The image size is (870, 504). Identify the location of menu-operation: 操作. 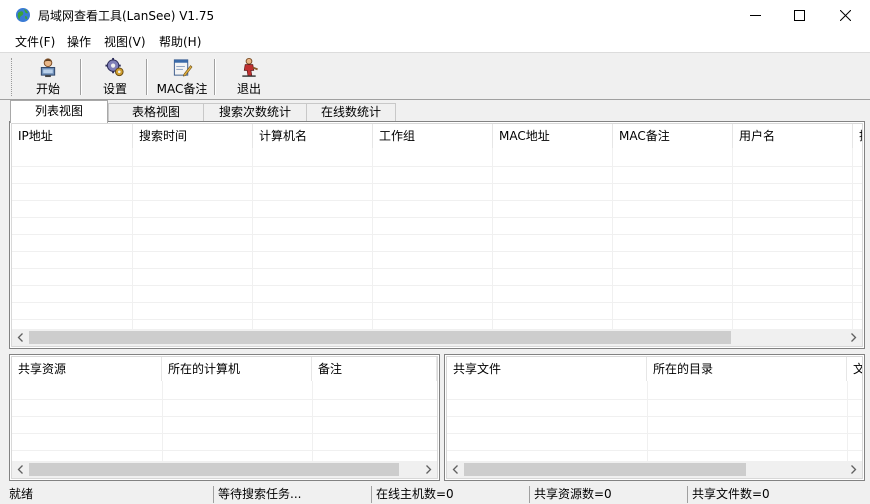
(79, 41).